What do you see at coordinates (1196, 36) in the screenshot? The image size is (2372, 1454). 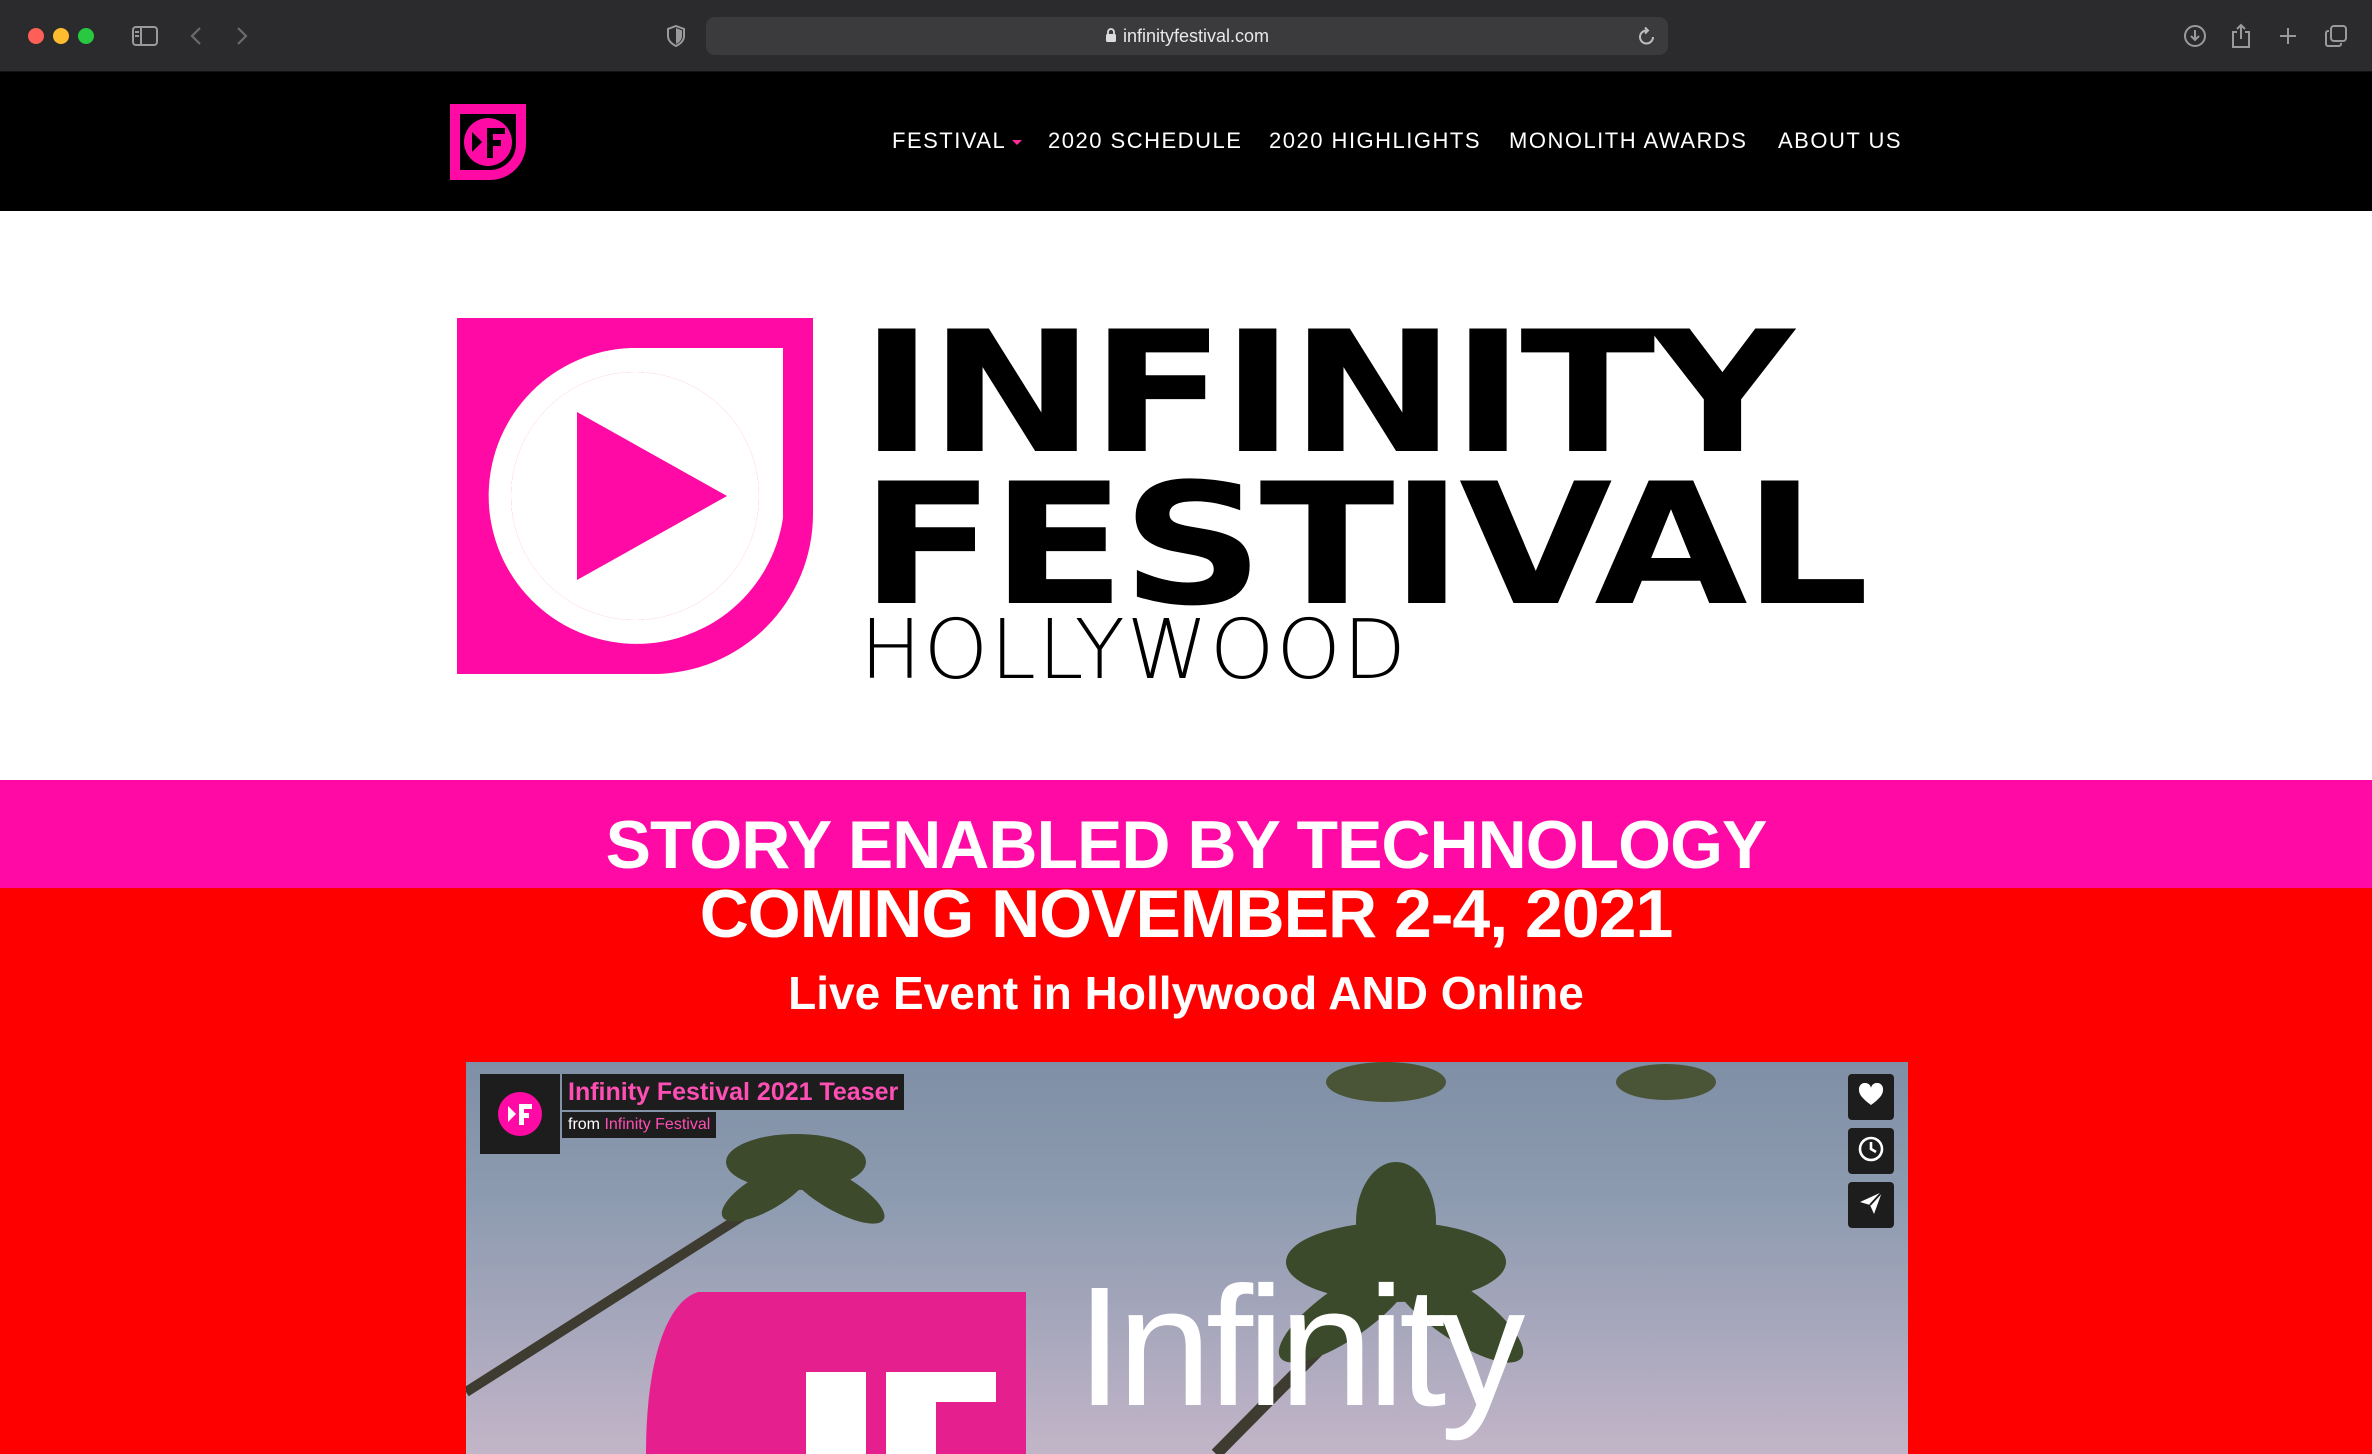 I see `url-text: infinityfestival.com` at bounding box center [1196, 36].